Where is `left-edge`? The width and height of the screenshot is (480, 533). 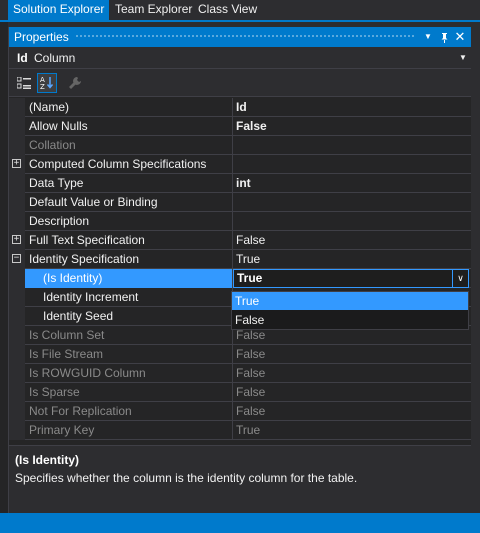
left-edge is located at coordinates (4, 267).